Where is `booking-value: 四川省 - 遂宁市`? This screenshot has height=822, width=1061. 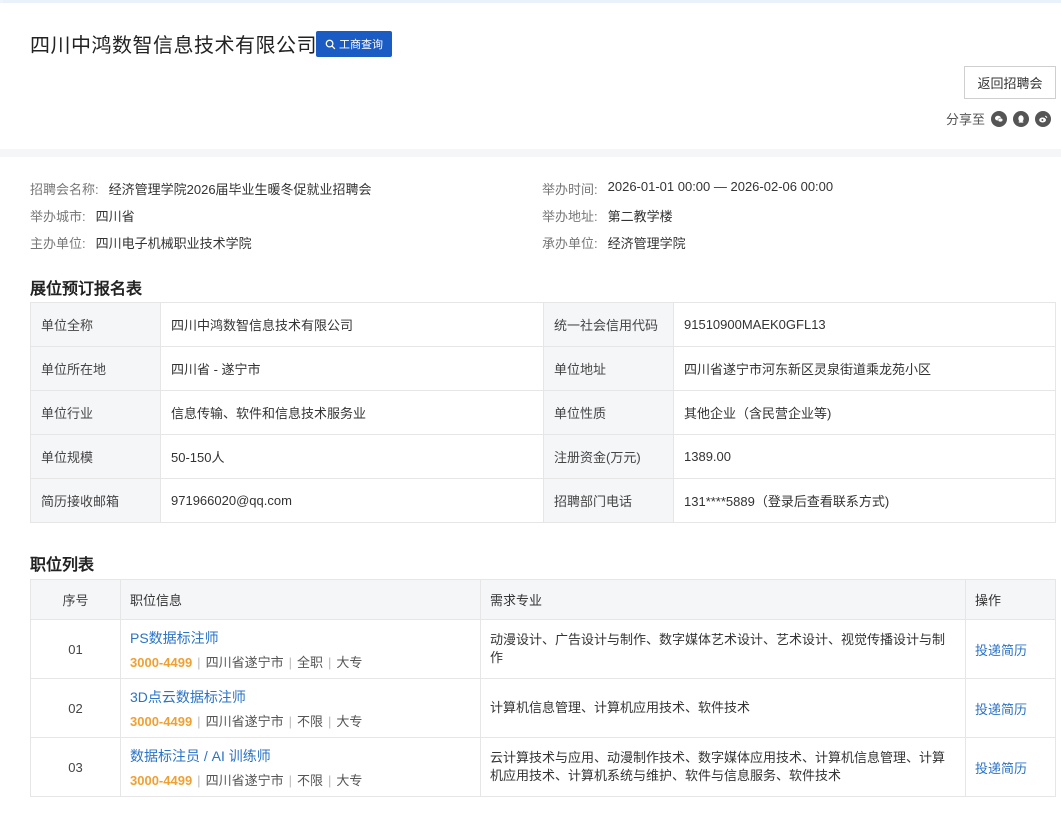 booking-value: 四川省 - 遂宁市 is located at coordinates (352, 368).